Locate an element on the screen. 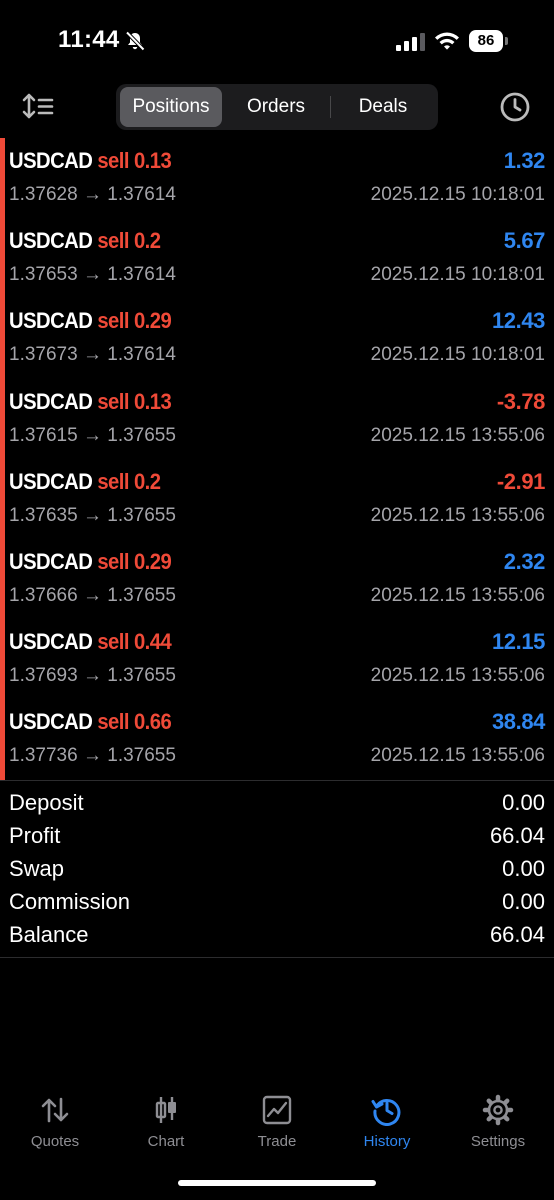 This screenshot has width=554, height=1200. bottom-tab-bar: Quotes Chart Trade History Settings is located at coordinates (277, 1123).